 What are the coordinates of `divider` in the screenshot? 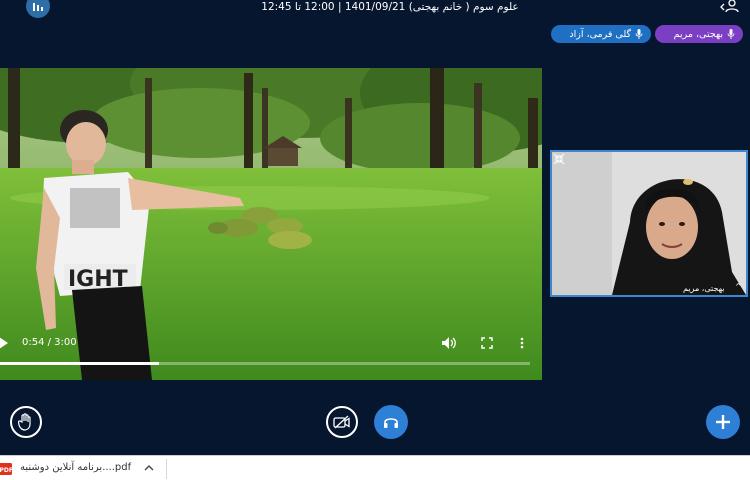 It's located at (166, 469).